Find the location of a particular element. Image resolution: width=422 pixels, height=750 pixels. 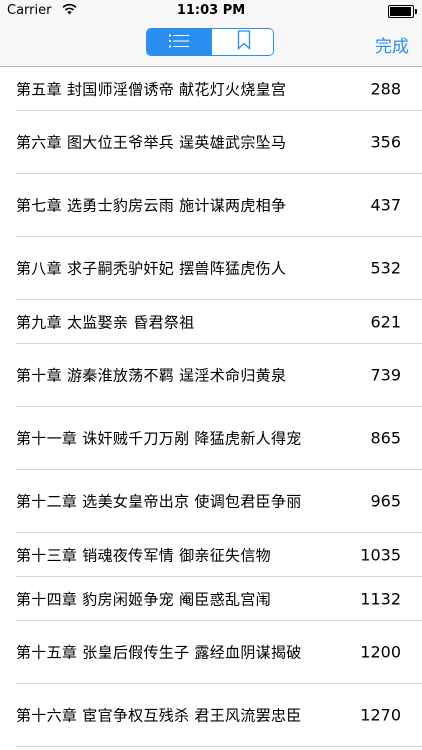

navigation-bar: 完成 is located at coordinates (211, 44).